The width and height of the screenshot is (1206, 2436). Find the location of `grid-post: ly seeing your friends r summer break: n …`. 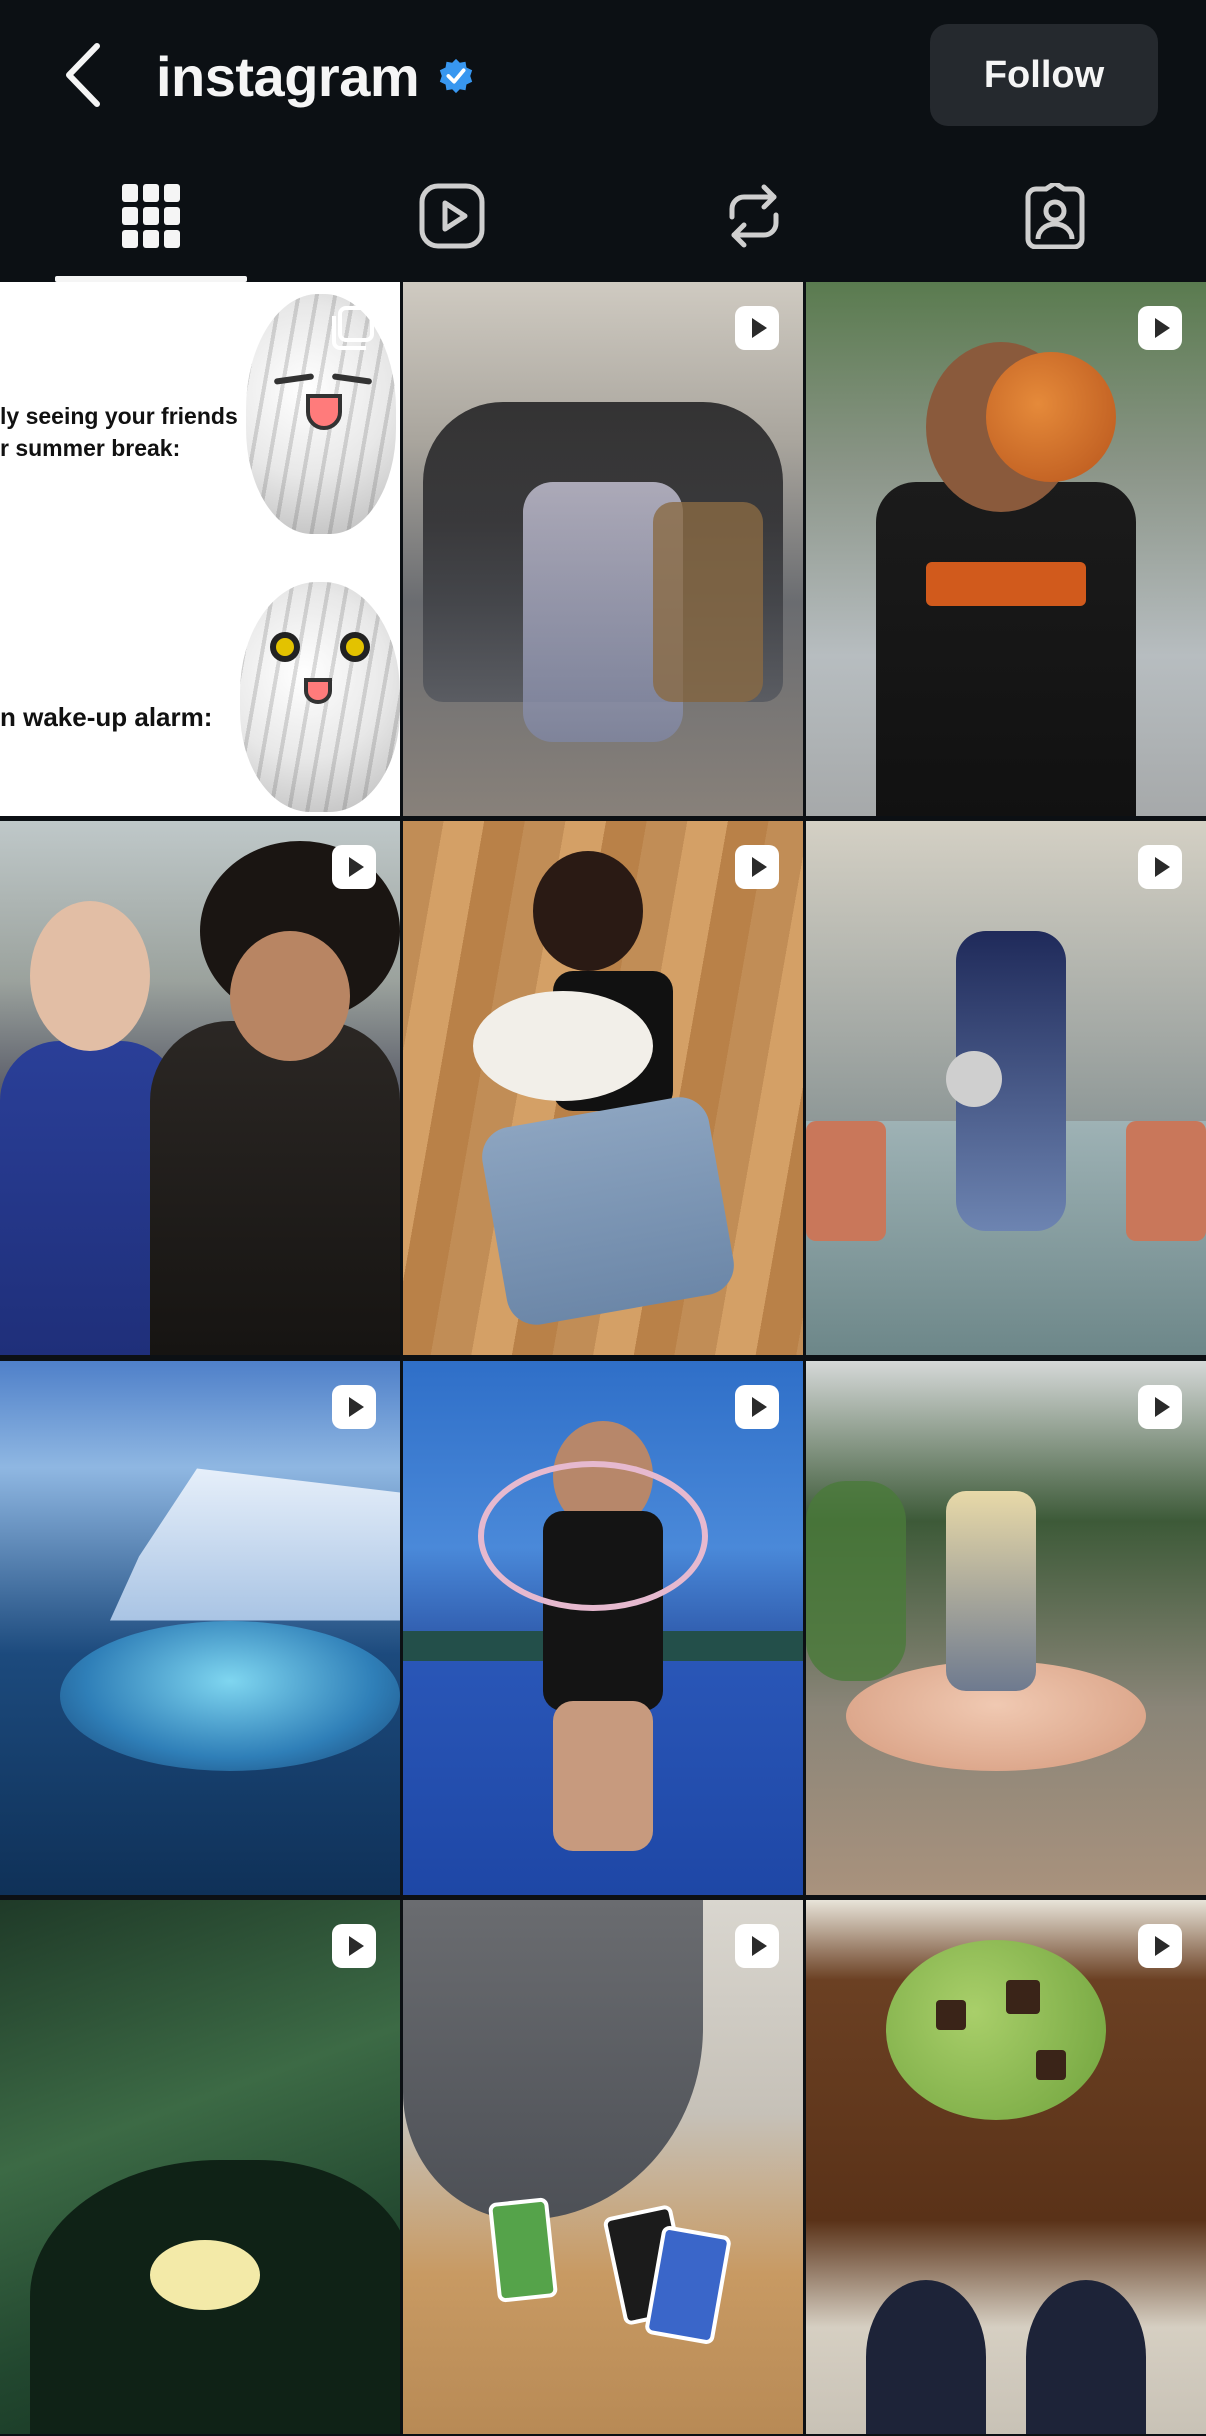

grid-post: ly seeing your friends r summer break: n … is located at coordinates (200, 549).